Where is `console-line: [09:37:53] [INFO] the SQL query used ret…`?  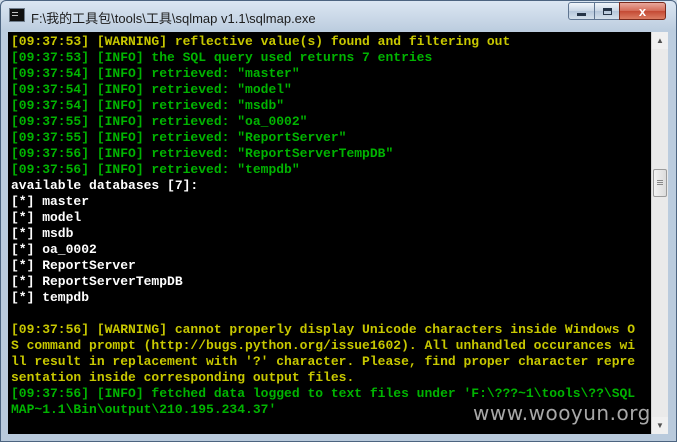 console-line: [09:37:53] [INFO] the SQL query used ret… is located at coordinates (222, 57).